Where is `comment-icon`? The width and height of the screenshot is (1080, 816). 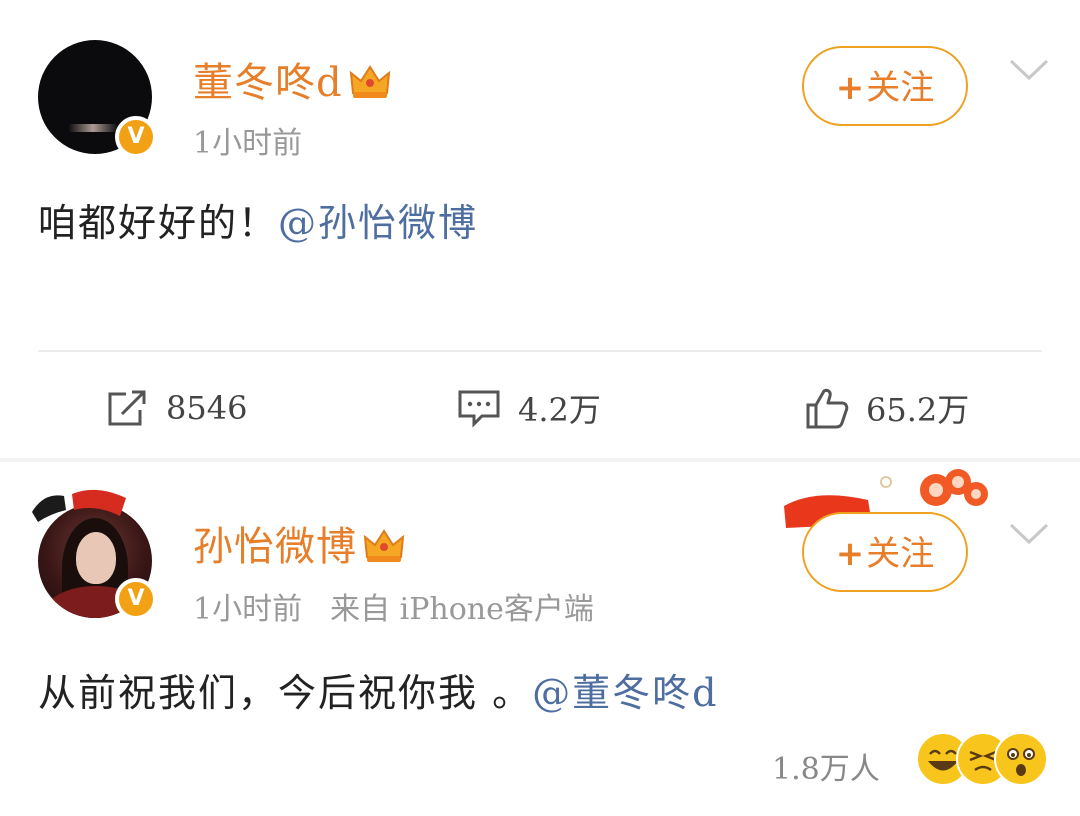 comment-icon is located at coordinates (479, 409).